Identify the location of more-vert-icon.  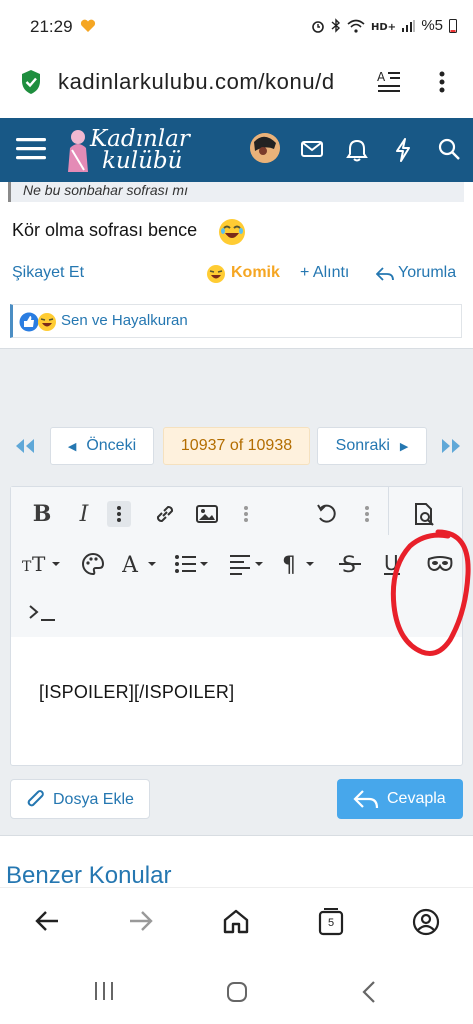
(442, 82).